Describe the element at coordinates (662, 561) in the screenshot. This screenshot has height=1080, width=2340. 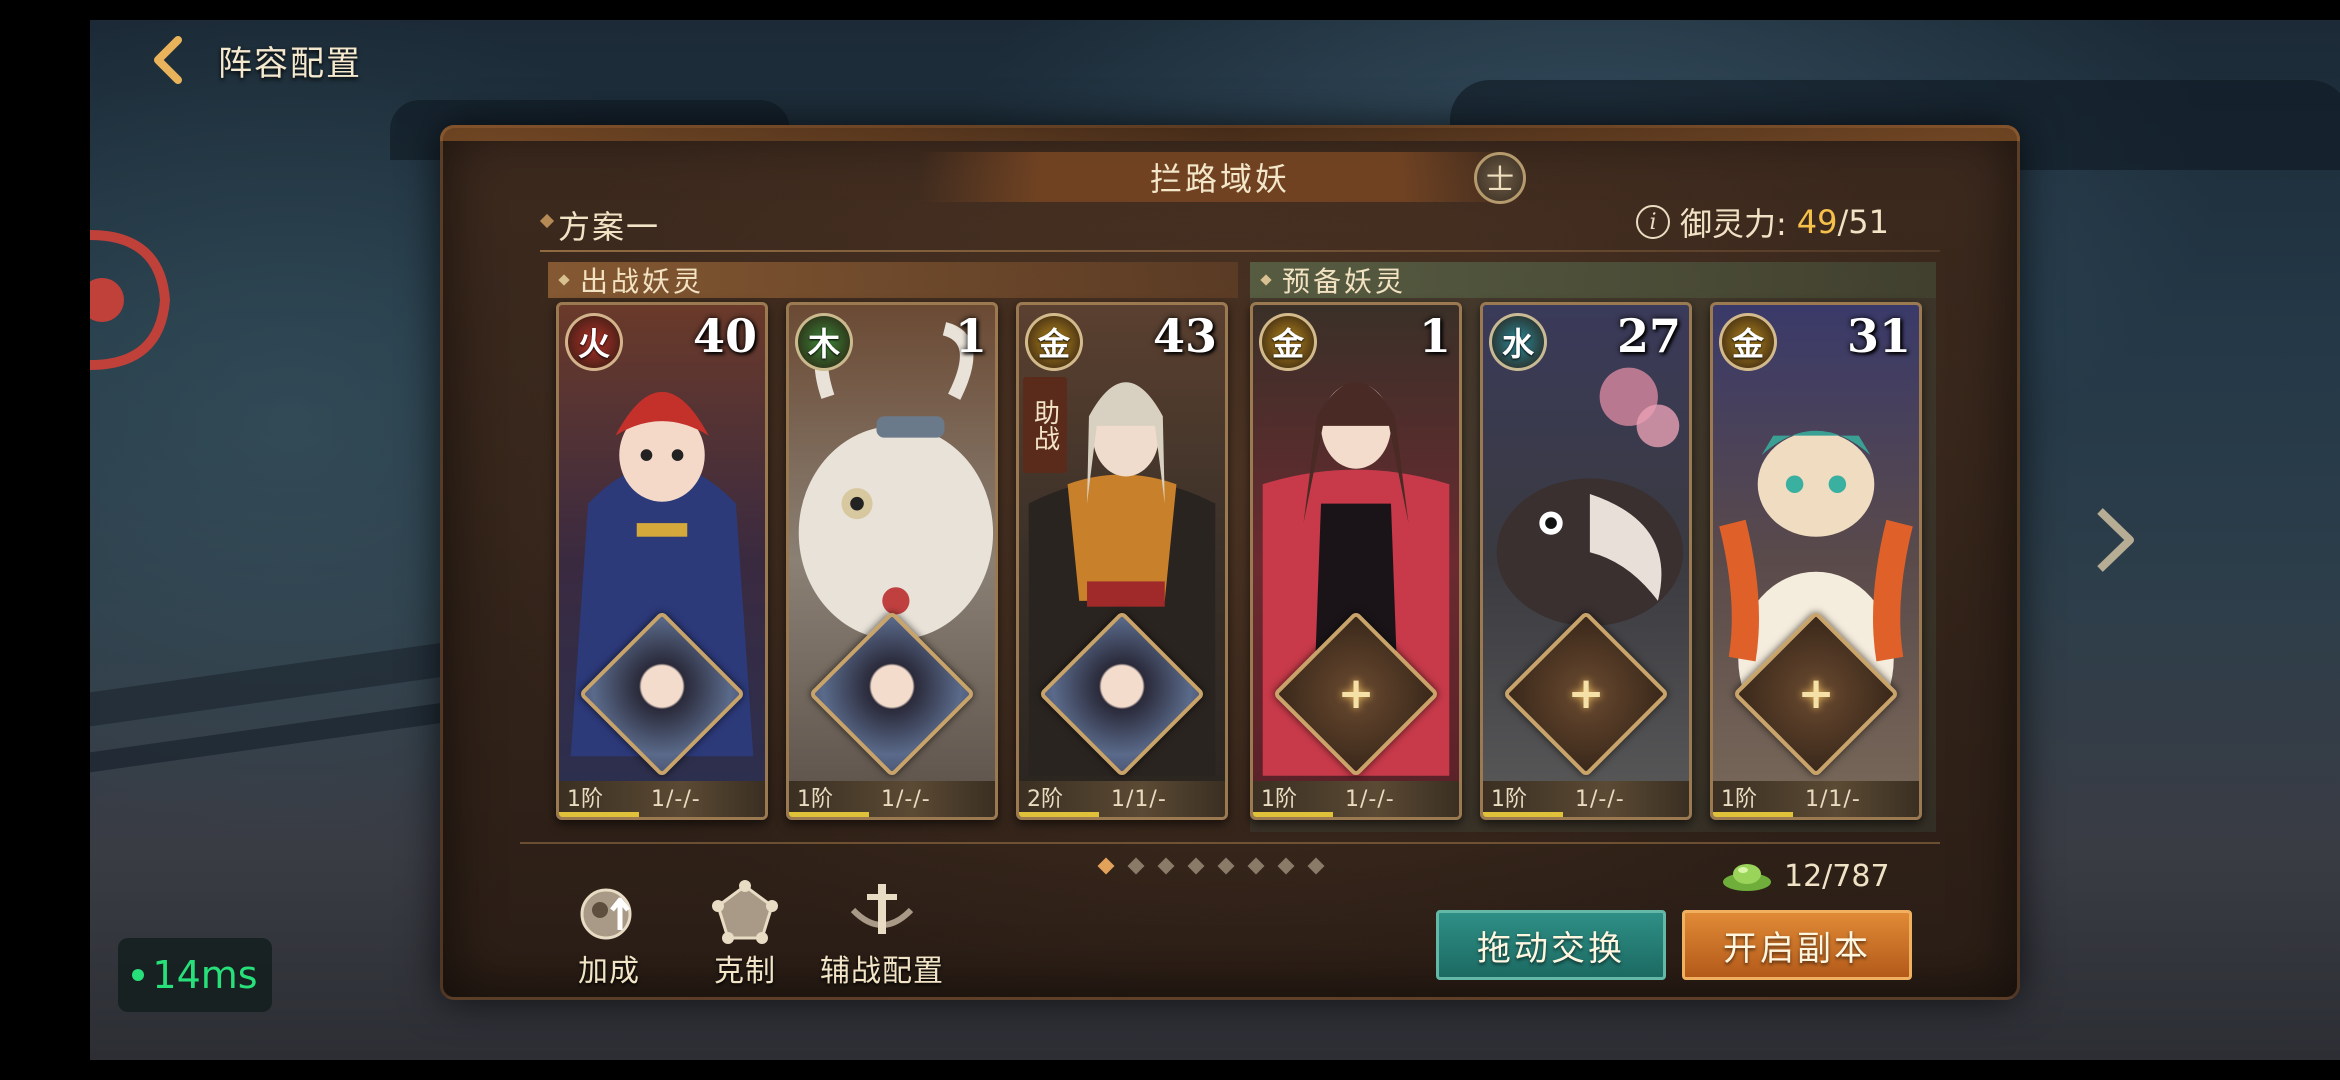
I see `spirit-card: 火 40 1阶 1/-/-` at that location.